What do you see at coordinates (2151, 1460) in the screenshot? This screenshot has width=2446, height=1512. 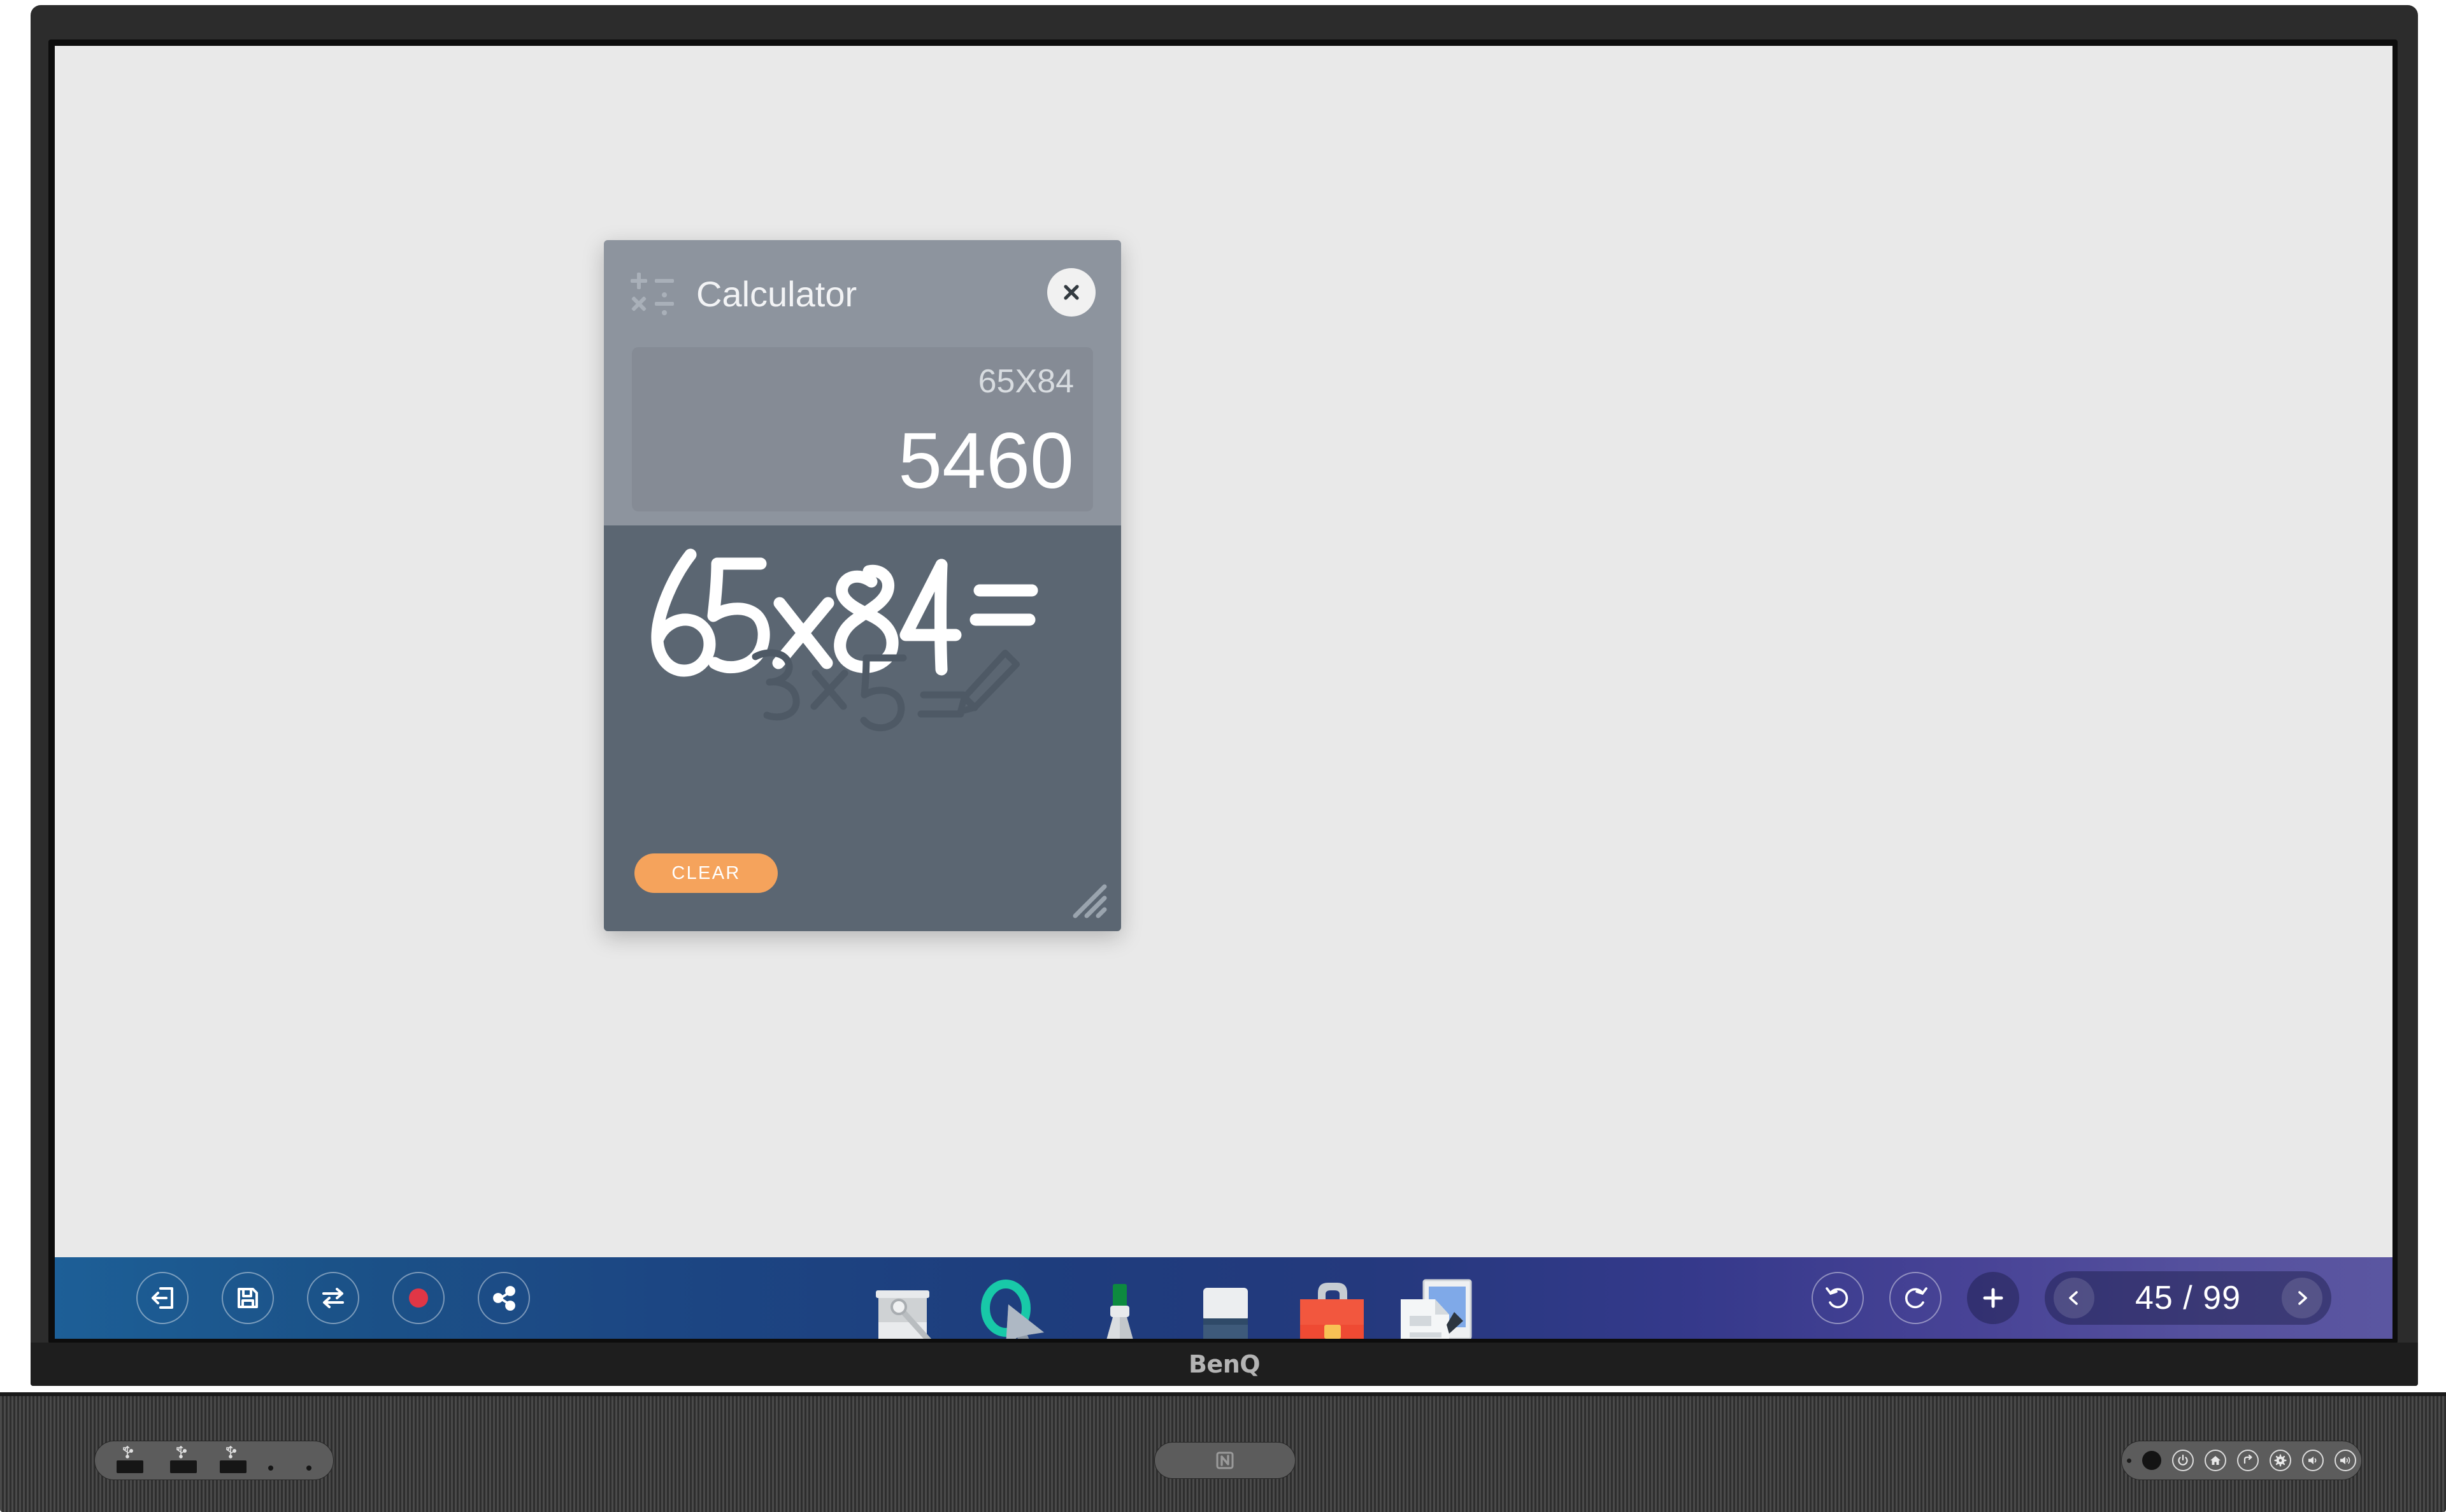 I see `ir-receiver` at bounding box center [2151, 1460].